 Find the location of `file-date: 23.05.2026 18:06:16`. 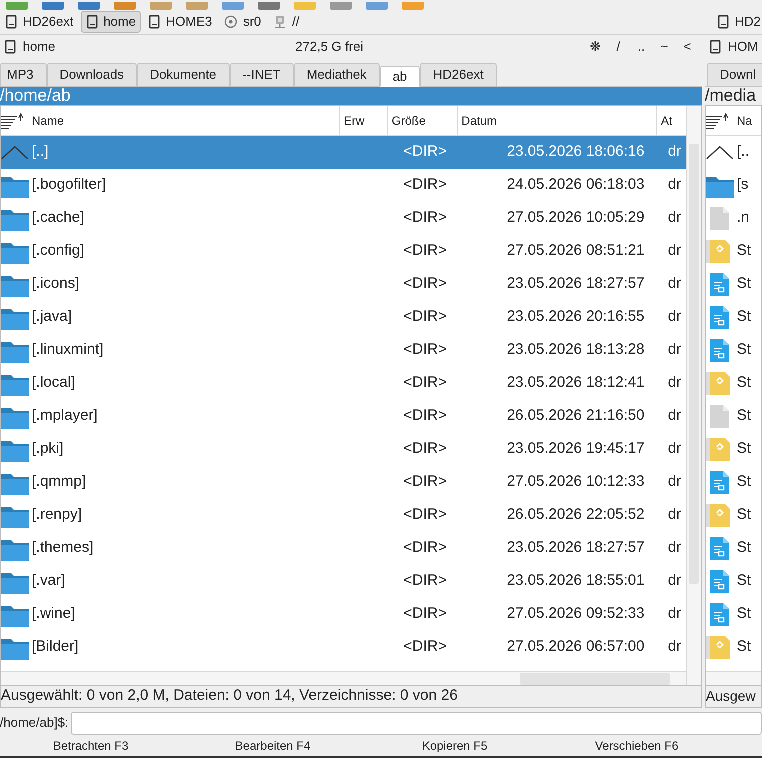

file-date: 23.05.2026 18:06:16 is located at coordinates (576, 151).